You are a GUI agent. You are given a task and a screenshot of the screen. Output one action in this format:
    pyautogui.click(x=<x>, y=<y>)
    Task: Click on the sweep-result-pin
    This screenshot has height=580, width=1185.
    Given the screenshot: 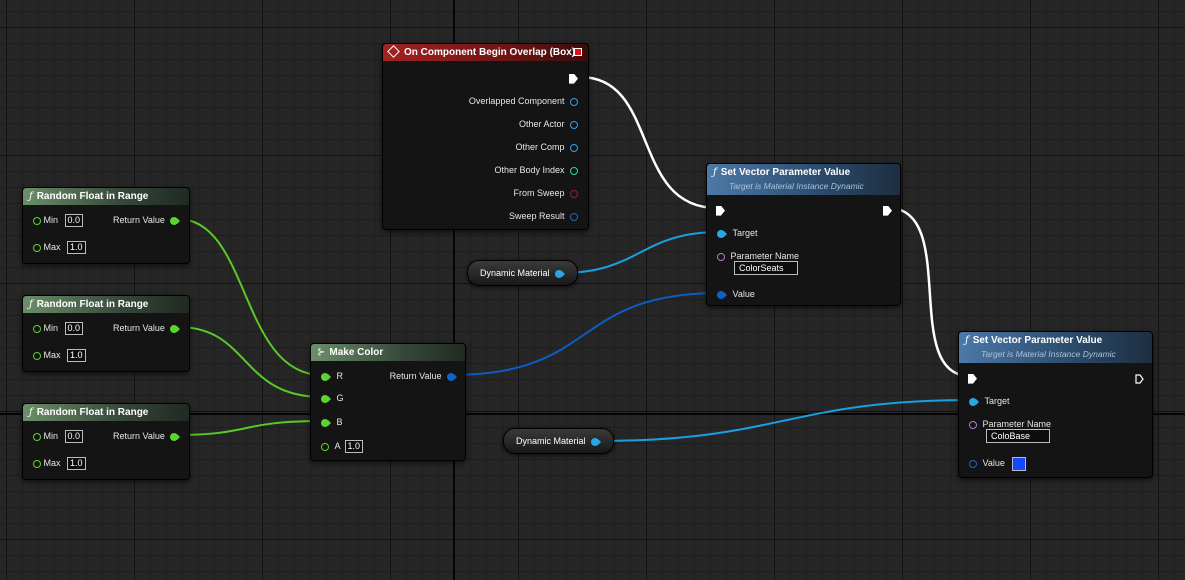 What is the action you would take?
    pyautogui.click(x=574, y=216)
    